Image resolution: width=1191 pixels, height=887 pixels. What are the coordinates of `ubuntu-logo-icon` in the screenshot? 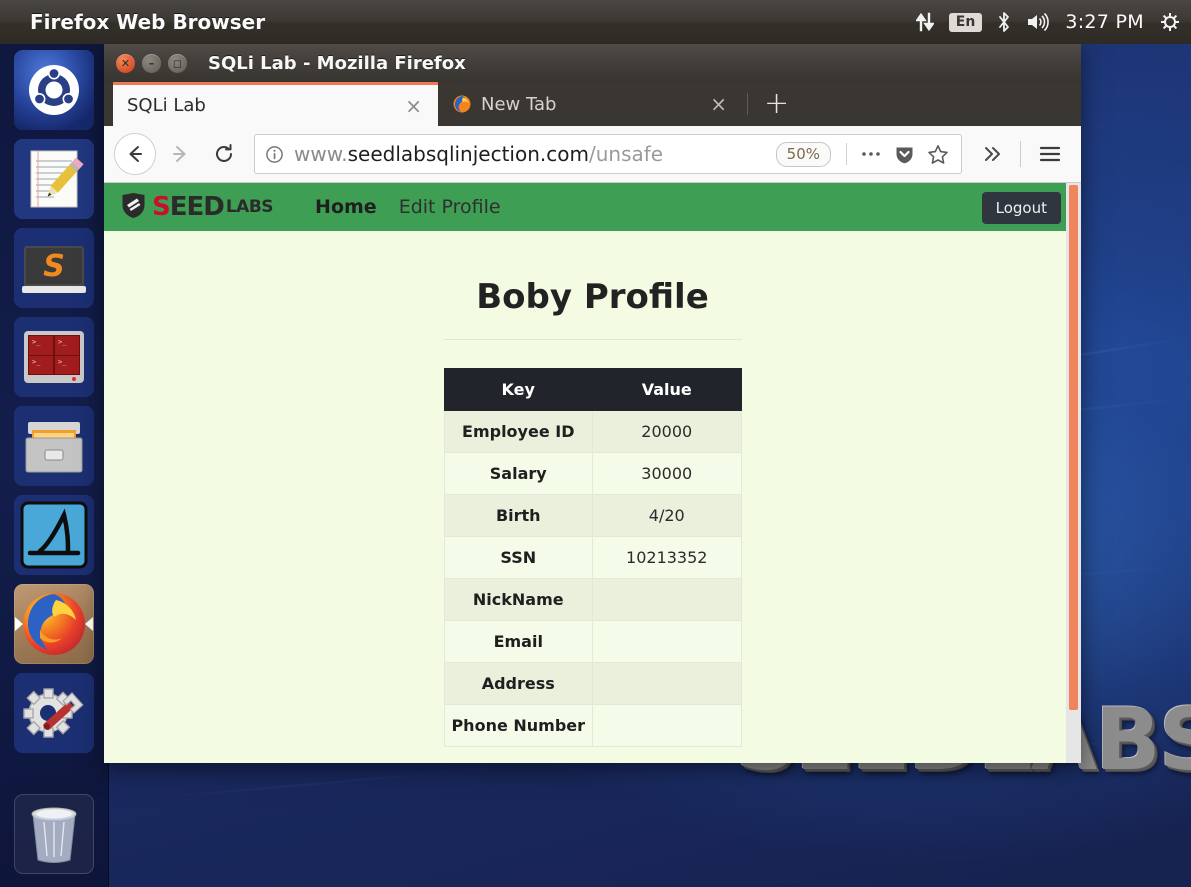 It's located at (54, 90).